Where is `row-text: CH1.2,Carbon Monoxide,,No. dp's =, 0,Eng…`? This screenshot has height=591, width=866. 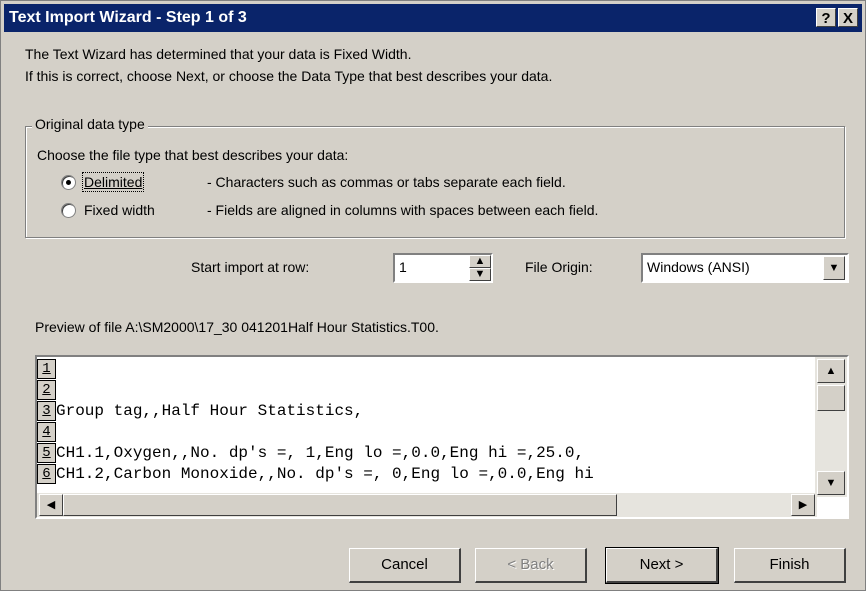 row-text: CH1.2,Carbon Monoxide,,No. dp's =, 0,Eng… is located at coordinates (325, 474).